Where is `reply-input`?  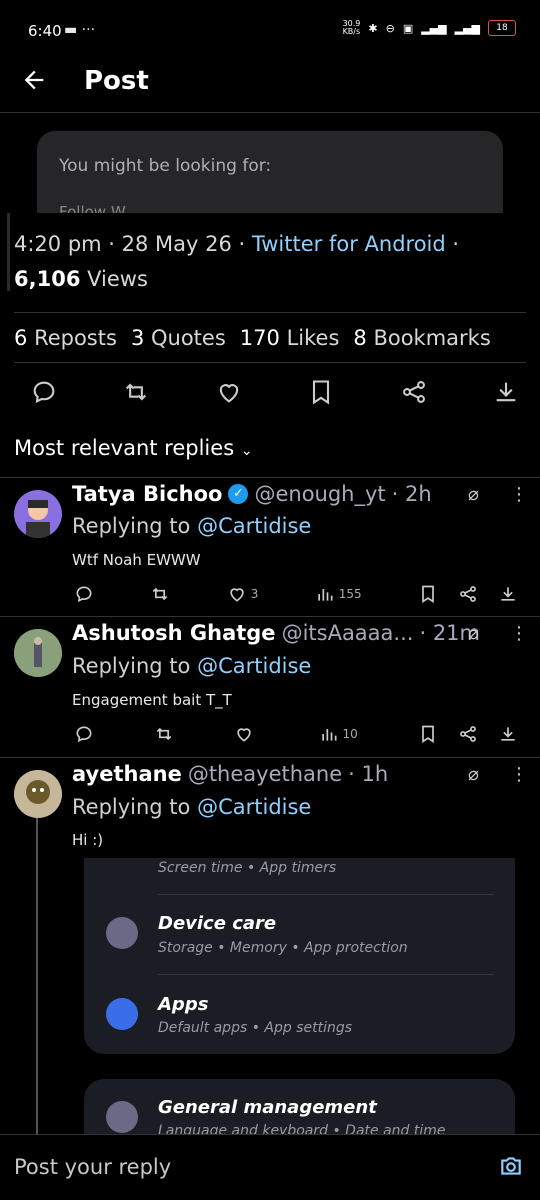
reply-input is located at coordinates (234, 1167).